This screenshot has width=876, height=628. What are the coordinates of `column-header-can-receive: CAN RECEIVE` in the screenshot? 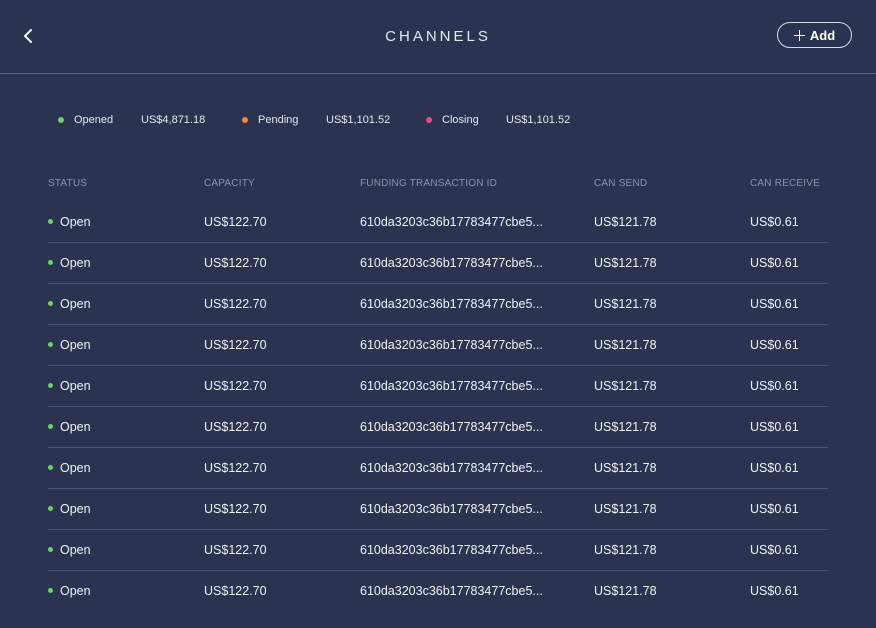 It's located at (785, 183).